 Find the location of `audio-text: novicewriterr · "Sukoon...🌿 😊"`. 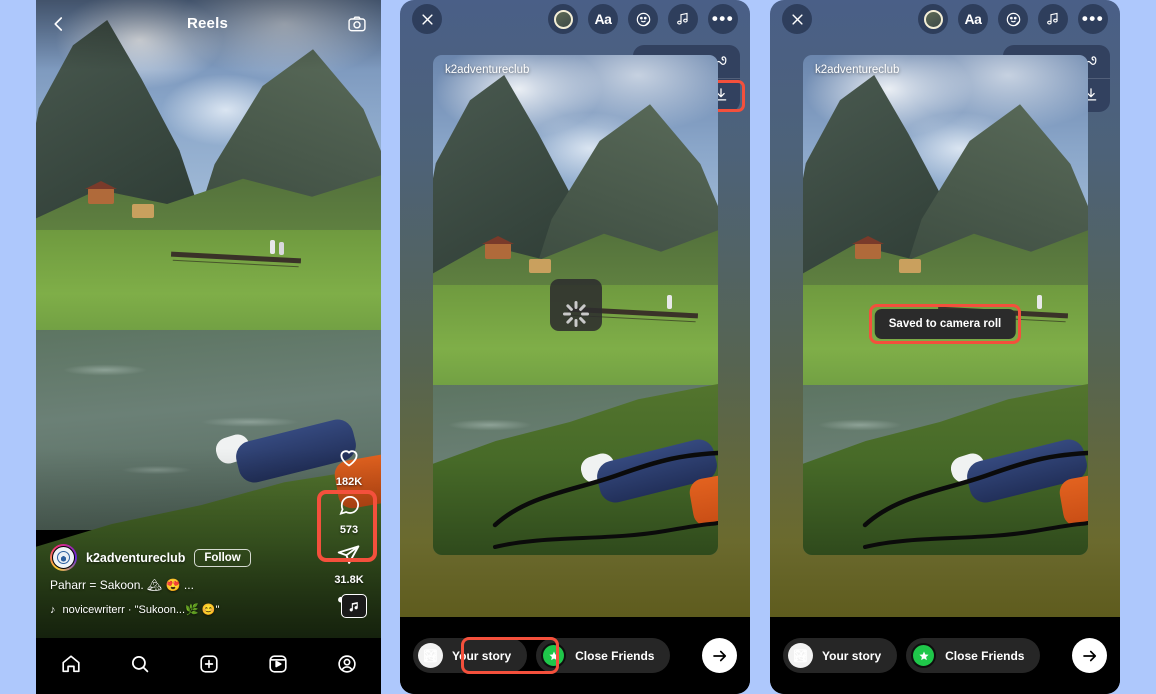

audio-text: novicewriterr · "Sukoon...🌿 😊" is located at coordinates (141, 610).